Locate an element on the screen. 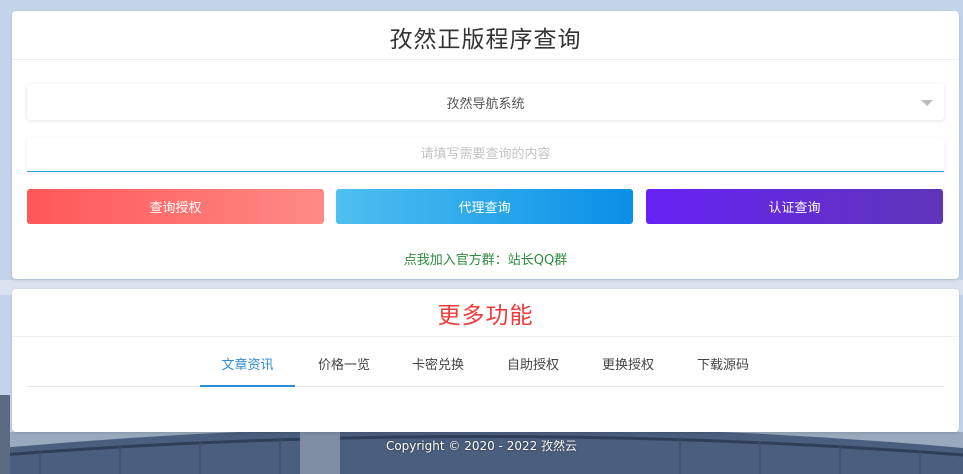 This screenshot has height=474, width=963. program-select: 孜然导航系统 is located at coordinates (485, 102).